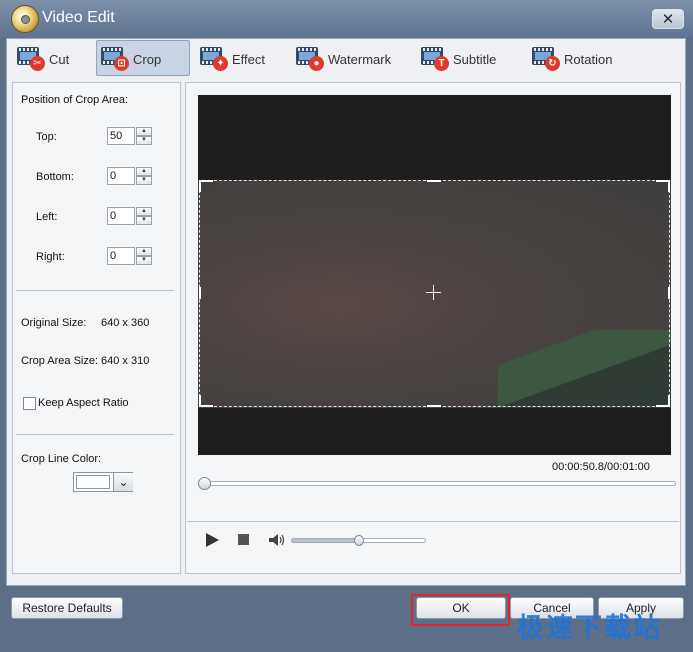 Image resolution: width=693 pixels, height=652 pixels. Describe the element at coordinates (460, 610) in the screenshot. I see `ok-highlight-box` at that location.